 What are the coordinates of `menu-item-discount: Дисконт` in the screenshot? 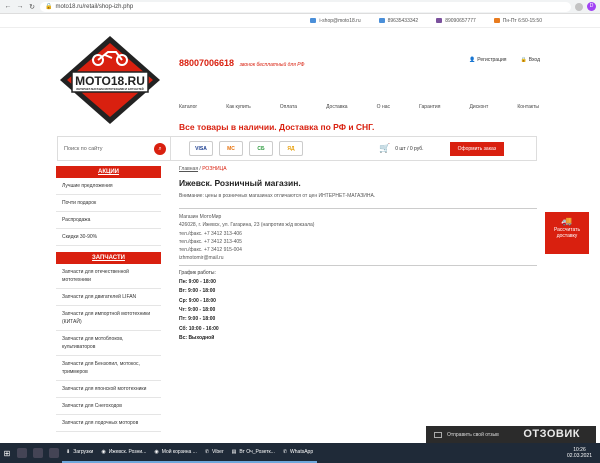 It's located at (479, 107).